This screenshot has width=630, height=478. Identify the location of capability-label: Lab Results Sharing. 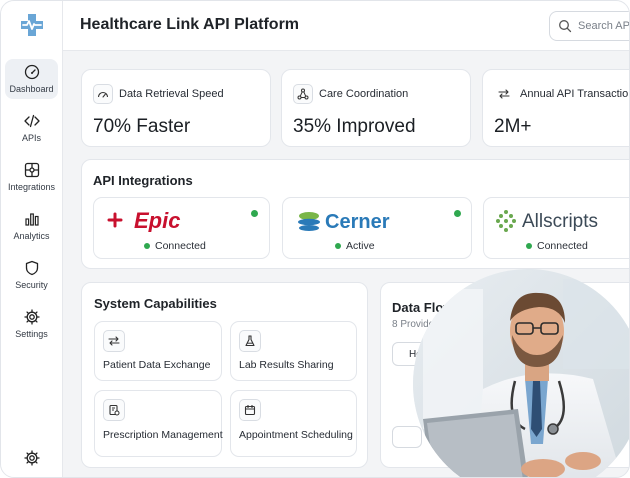
(286, 365).